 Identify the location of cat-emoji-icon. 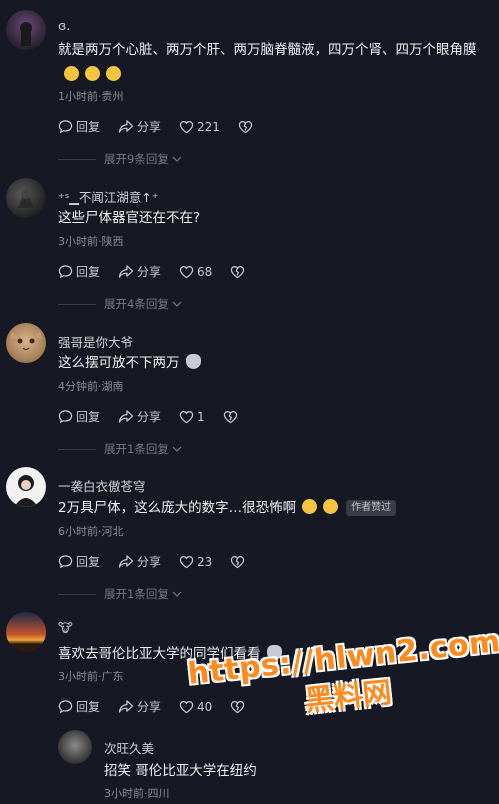
(193, 361).